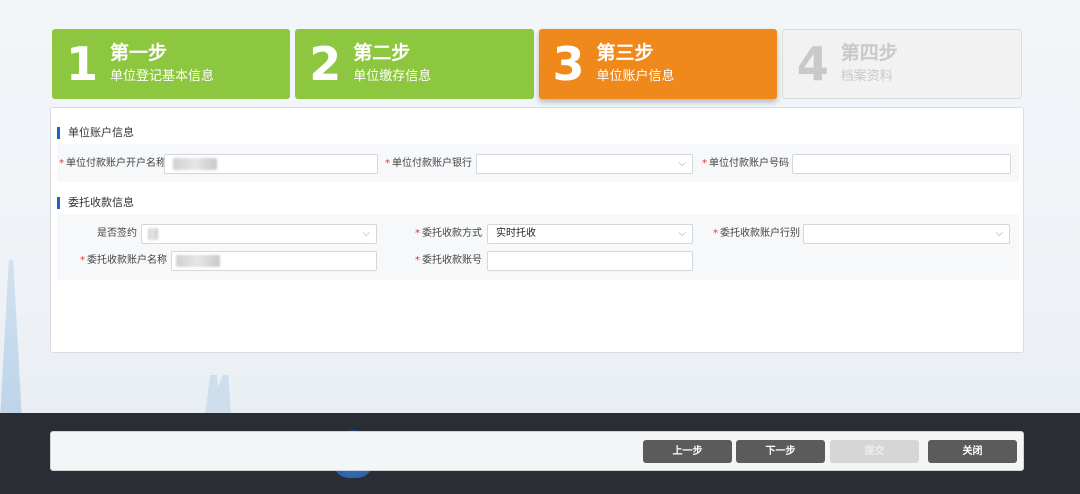  I want to click on step-subtitle: 单位登记基本信息, so click(162, 76).